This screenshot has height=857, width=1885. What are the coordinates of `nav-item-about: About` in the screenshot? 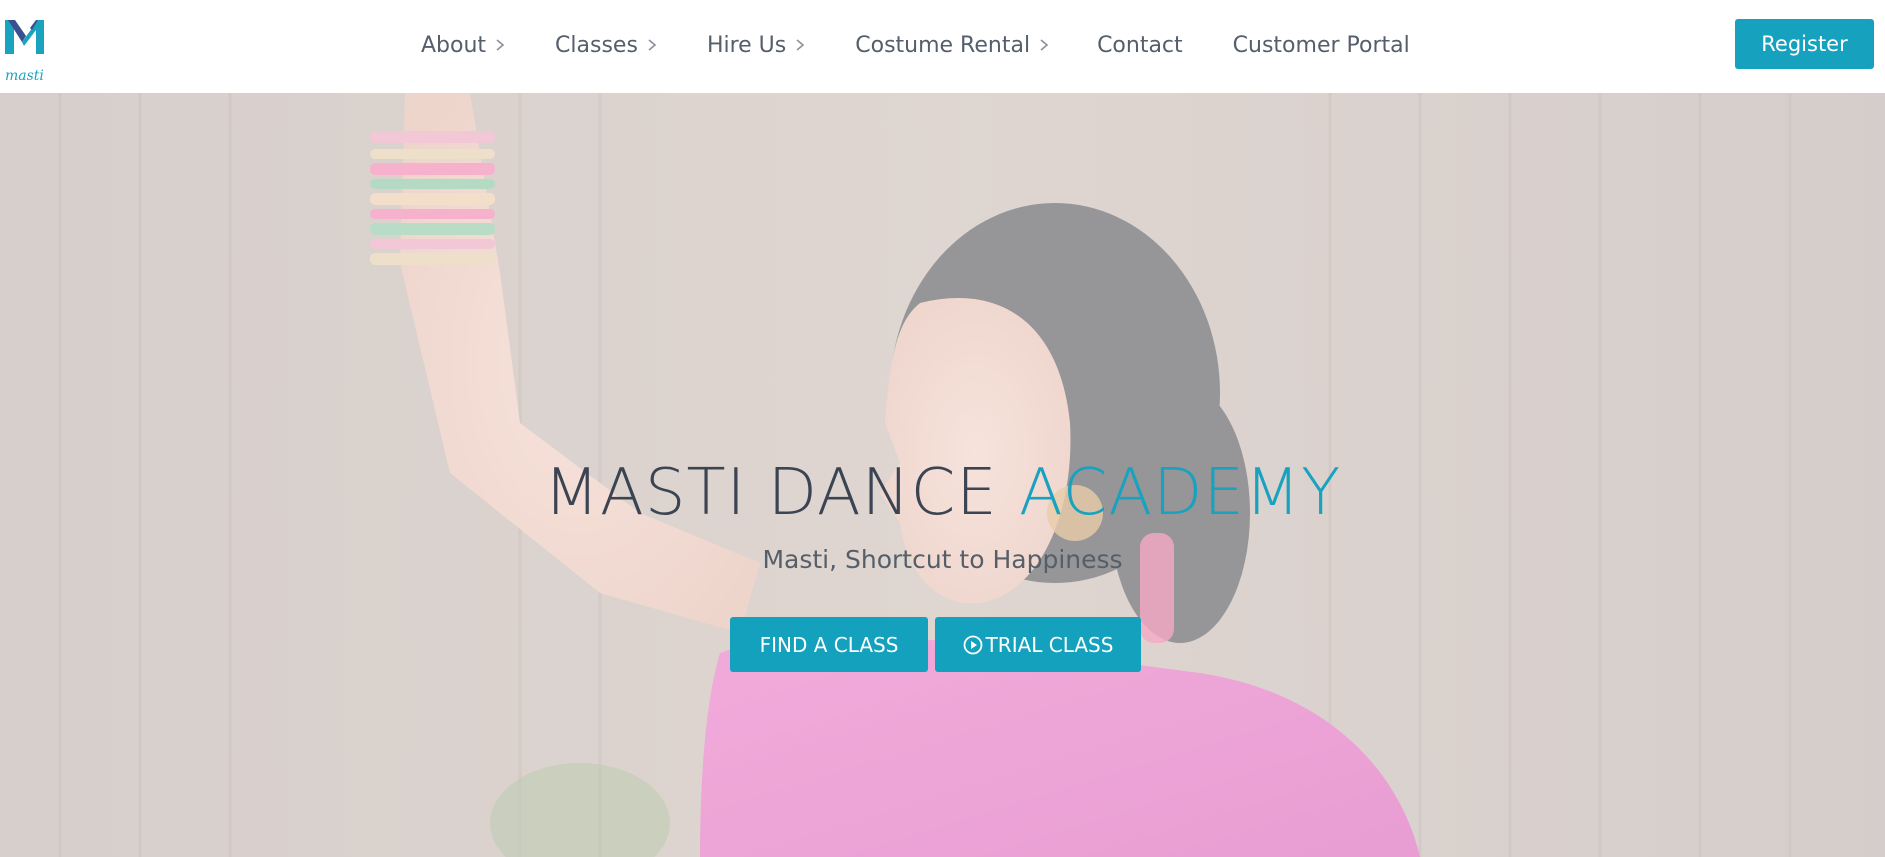 It's located at (463, 45).